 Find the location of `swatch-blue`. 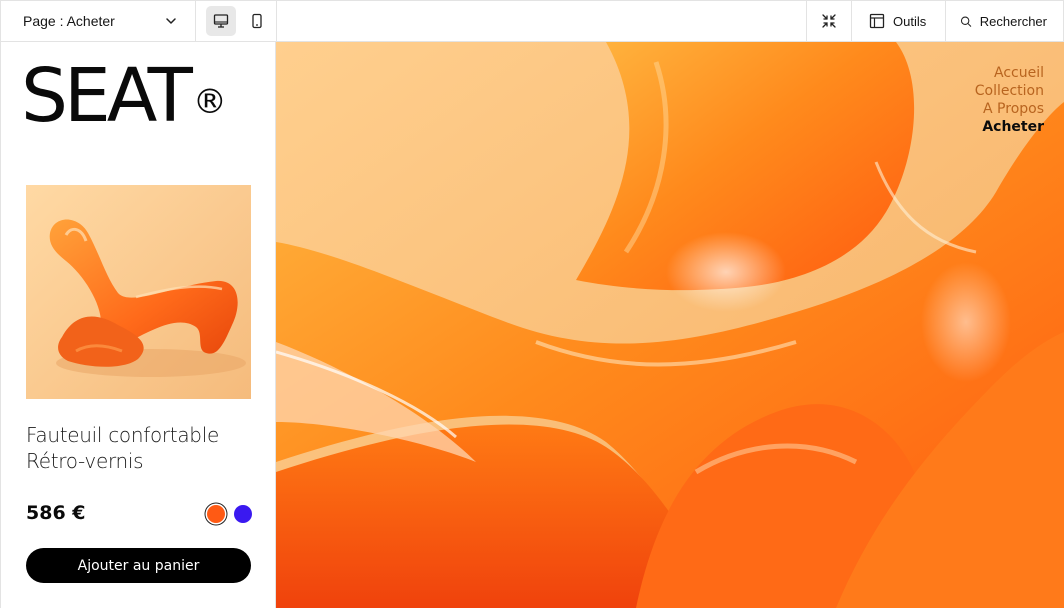

swatch-blue is located at coordinates (243, 514).